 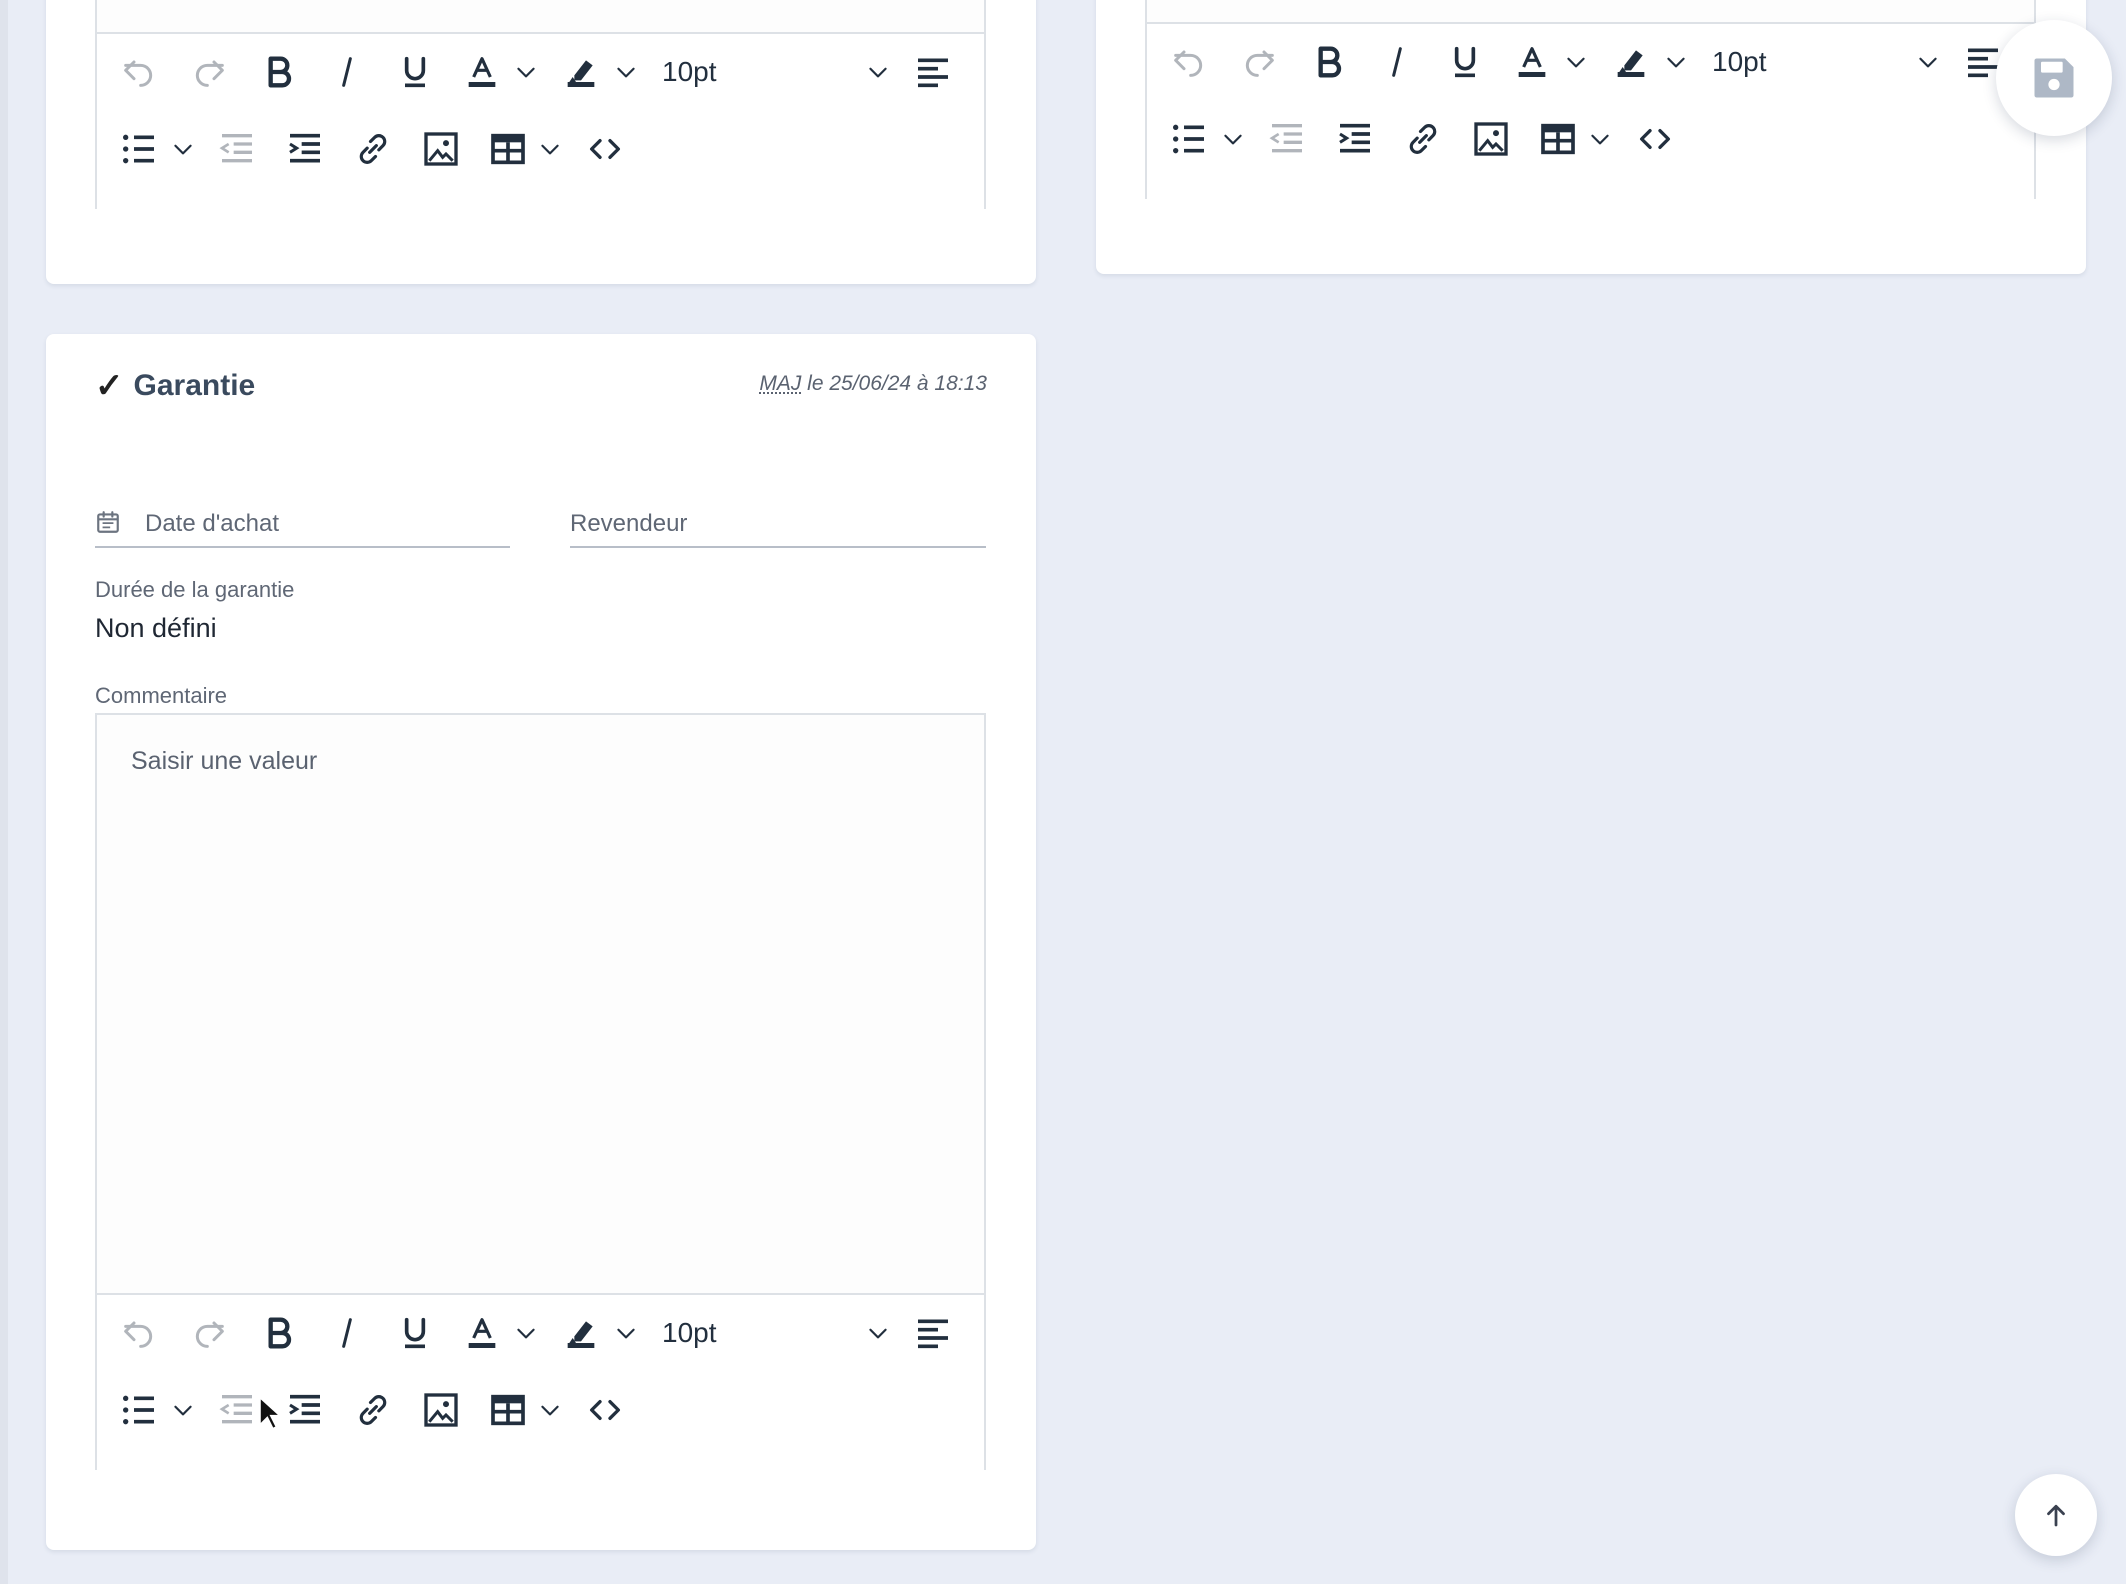 What do you see at coordinates (195, 589) in the screenshot?
I see `warranty-duration-label: Durée de la garantie` at bounding box center [195, 589].